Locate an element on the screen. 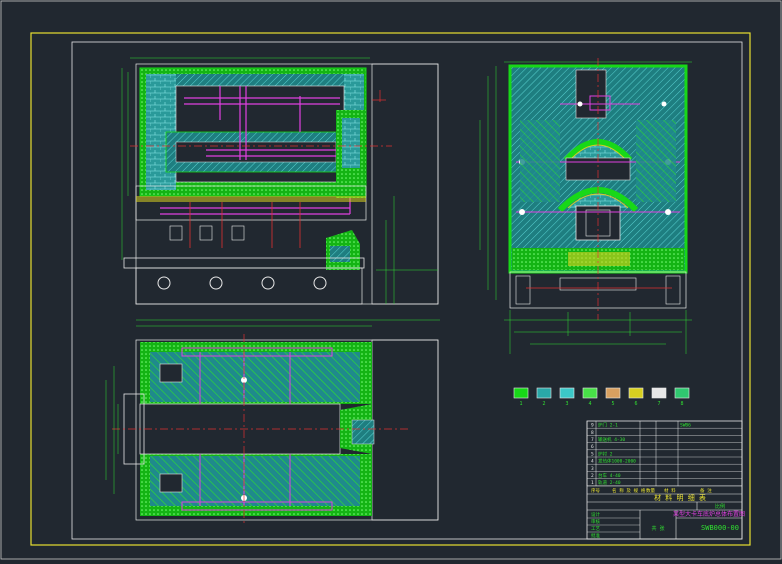 Image resolution: width=782 pixels, height=564 pixels. plan-section-view is located at coordinates (272, 430).